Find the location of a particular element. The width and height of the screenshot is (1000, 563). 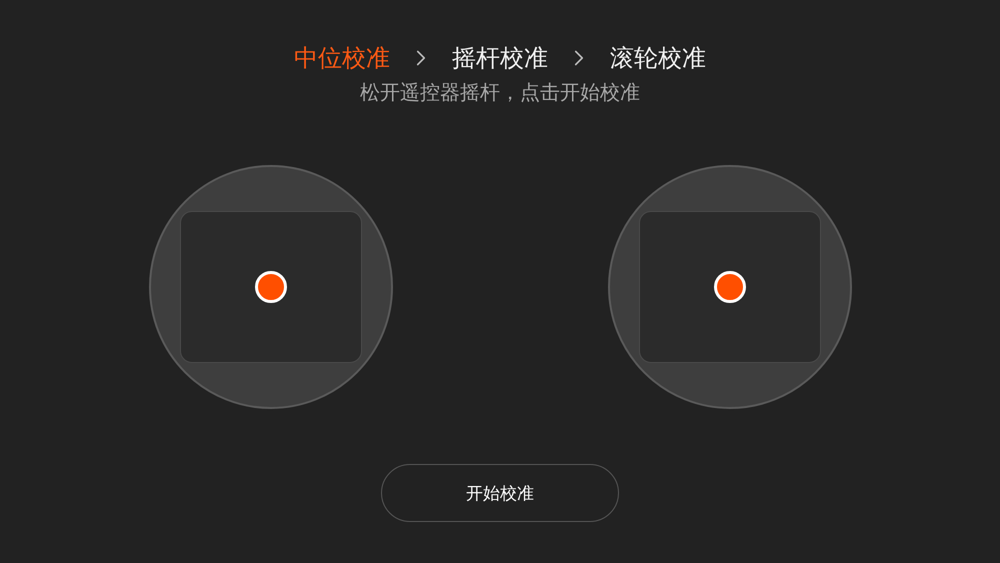

start-button: 开始校准 is located at coordinates (500, 493).